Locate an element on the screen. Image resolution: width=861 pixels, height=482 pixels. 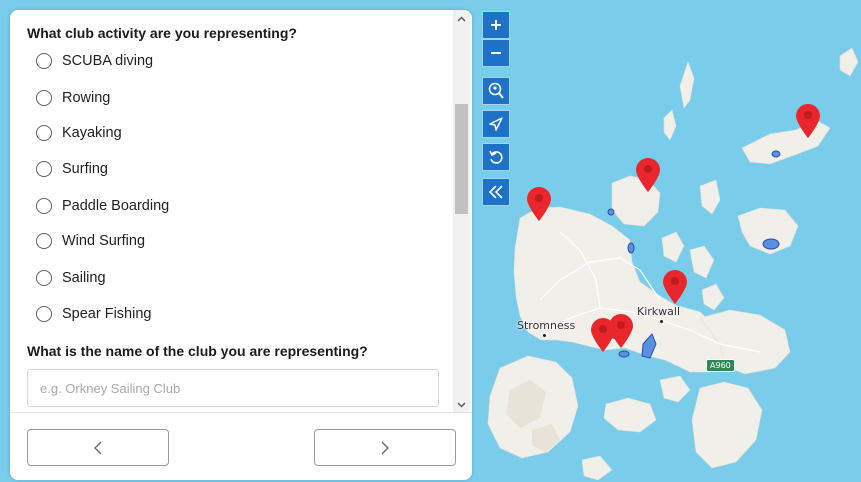
chevron-left-icon is located at coordinates (98, 447).